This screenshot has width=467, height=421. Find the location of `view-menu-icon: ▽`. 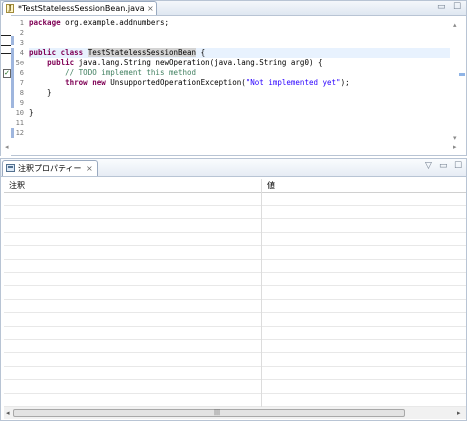

view-menu-icon: ▽ is located at coordinates (428, 166).